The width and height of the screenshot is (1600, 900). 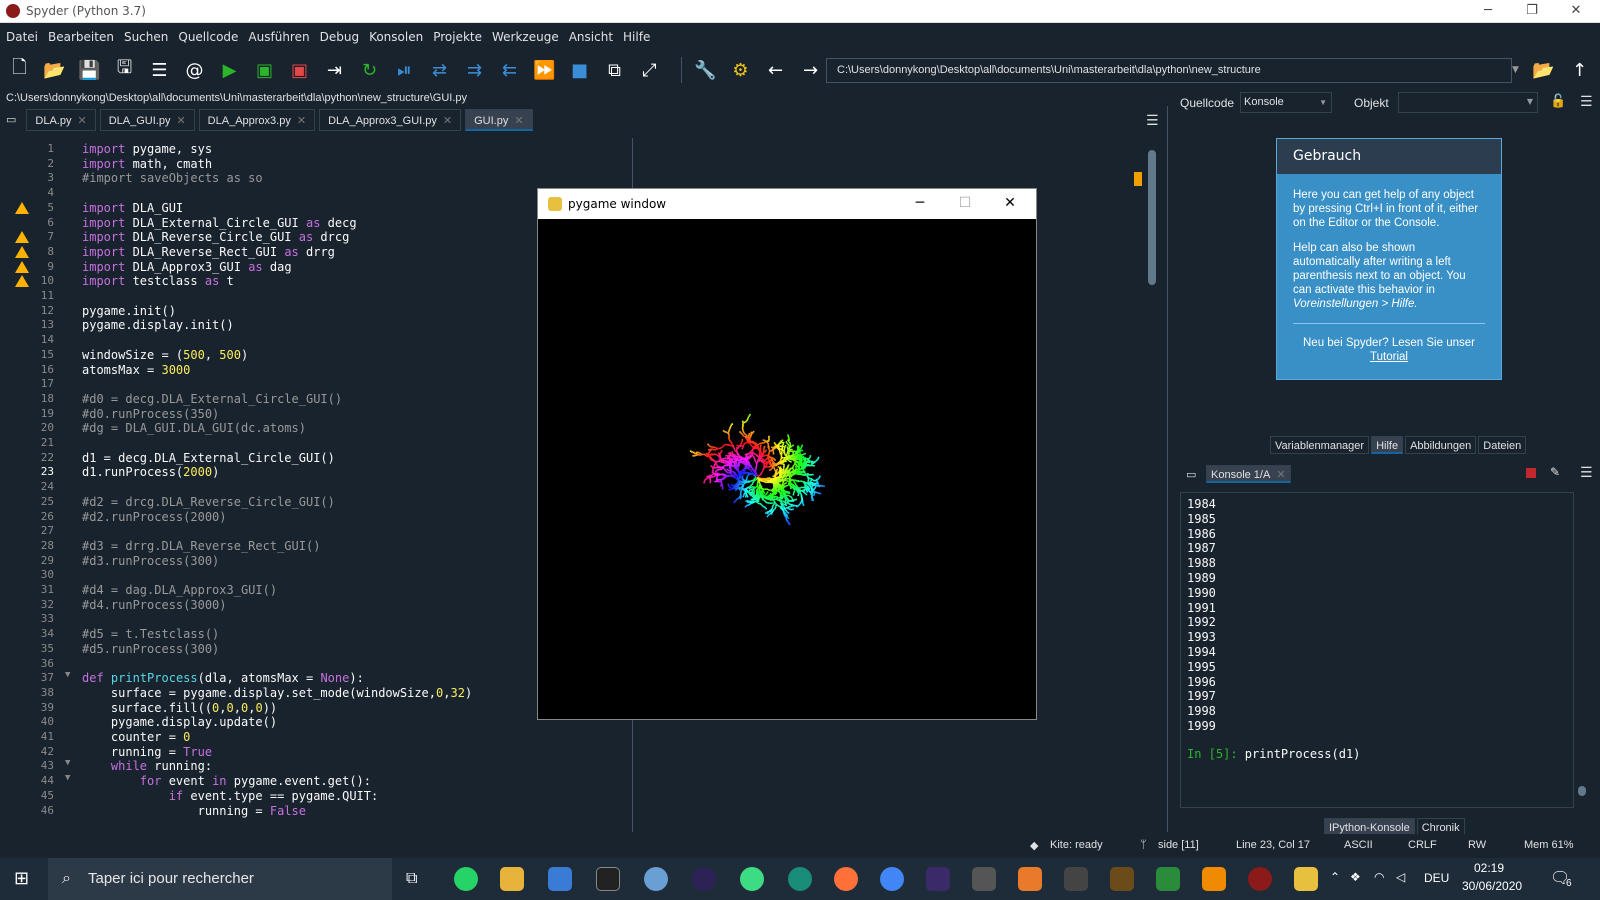 What do you see at coordinates (1586, 102) in the screenshot?
I see `help-options-icon: ☰` at bounding box center [1586, 102].